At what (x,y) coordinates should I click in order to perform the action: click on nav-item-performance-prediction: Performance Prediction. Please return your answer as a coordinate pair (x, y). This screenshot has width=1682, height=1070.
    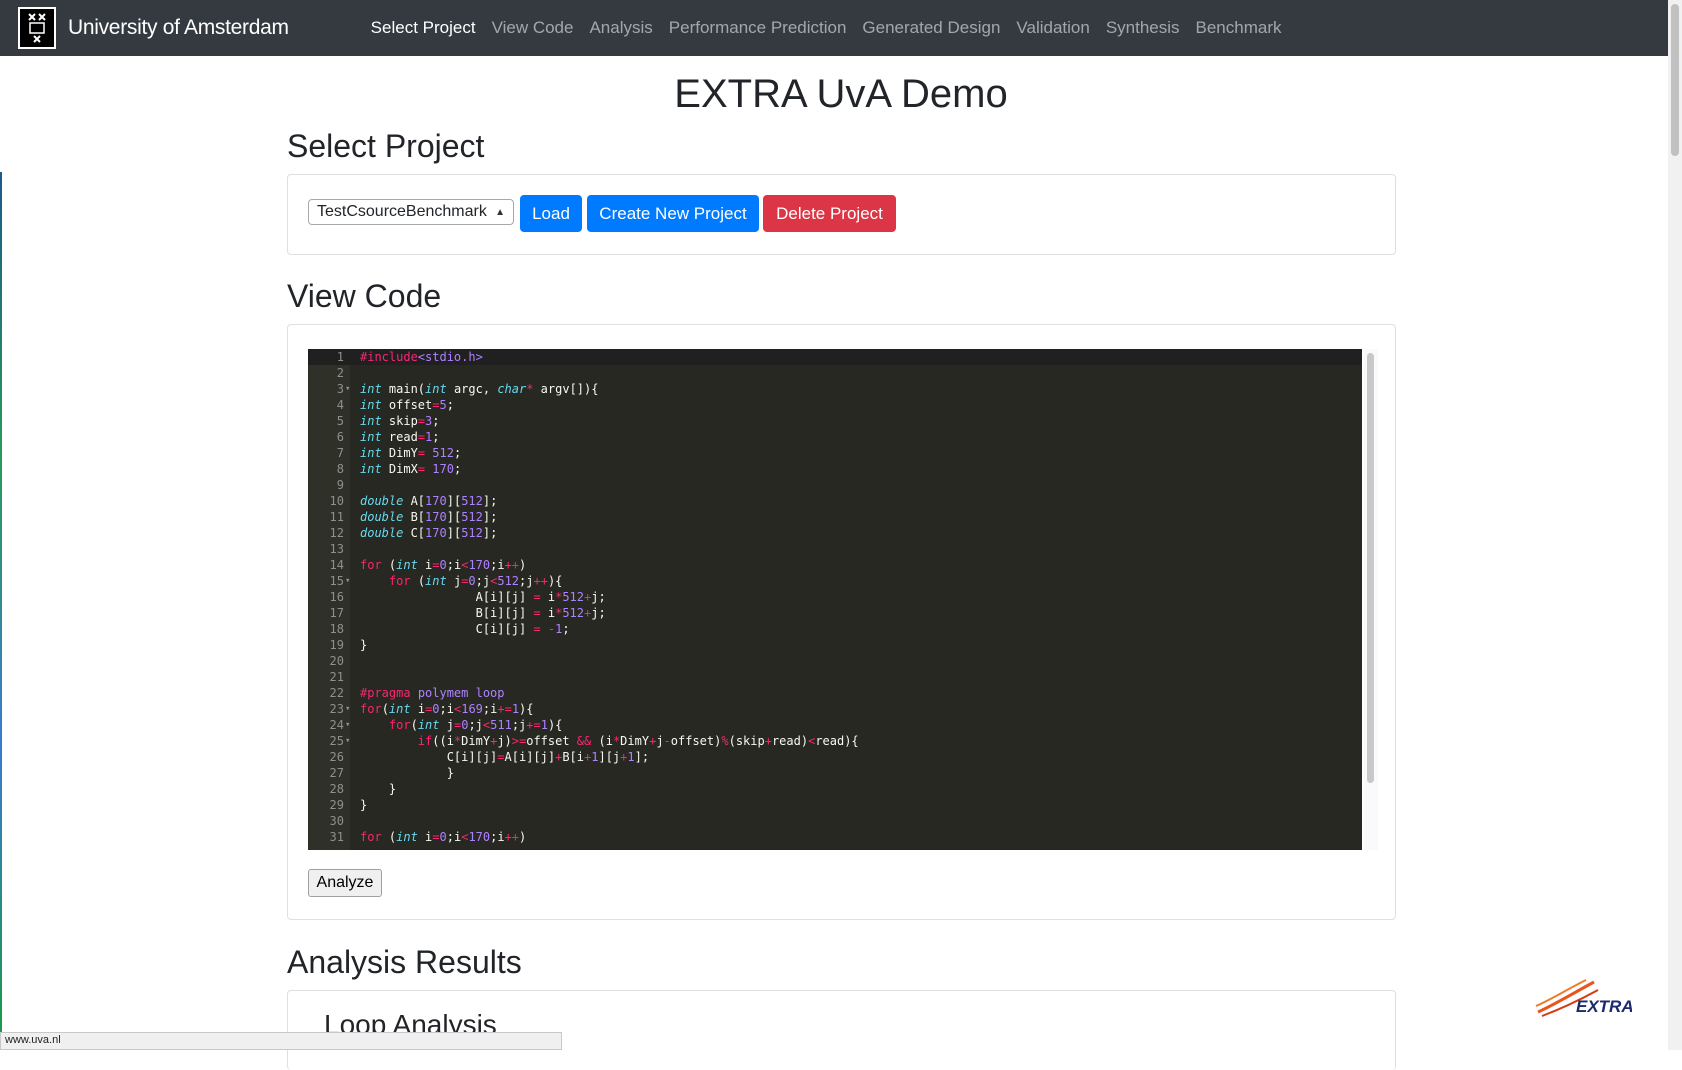
    Looking at the image, I should click on (758, 28).